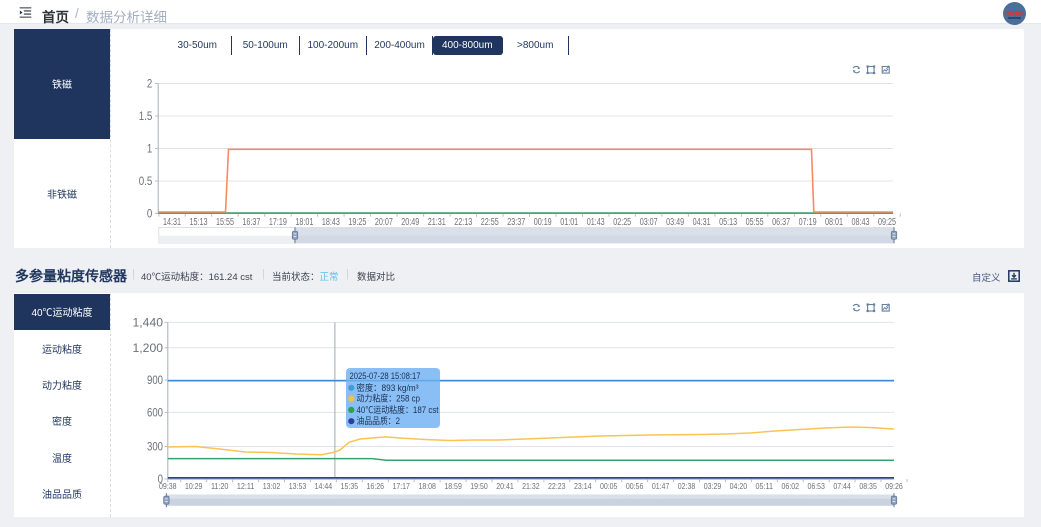 This screenshot has height=527, width=1041. What do you see at coordinates (388, 387) in the screenshot?
I see `svg-text: 密度：893 kg/m³` at bounding box center [388, 387].